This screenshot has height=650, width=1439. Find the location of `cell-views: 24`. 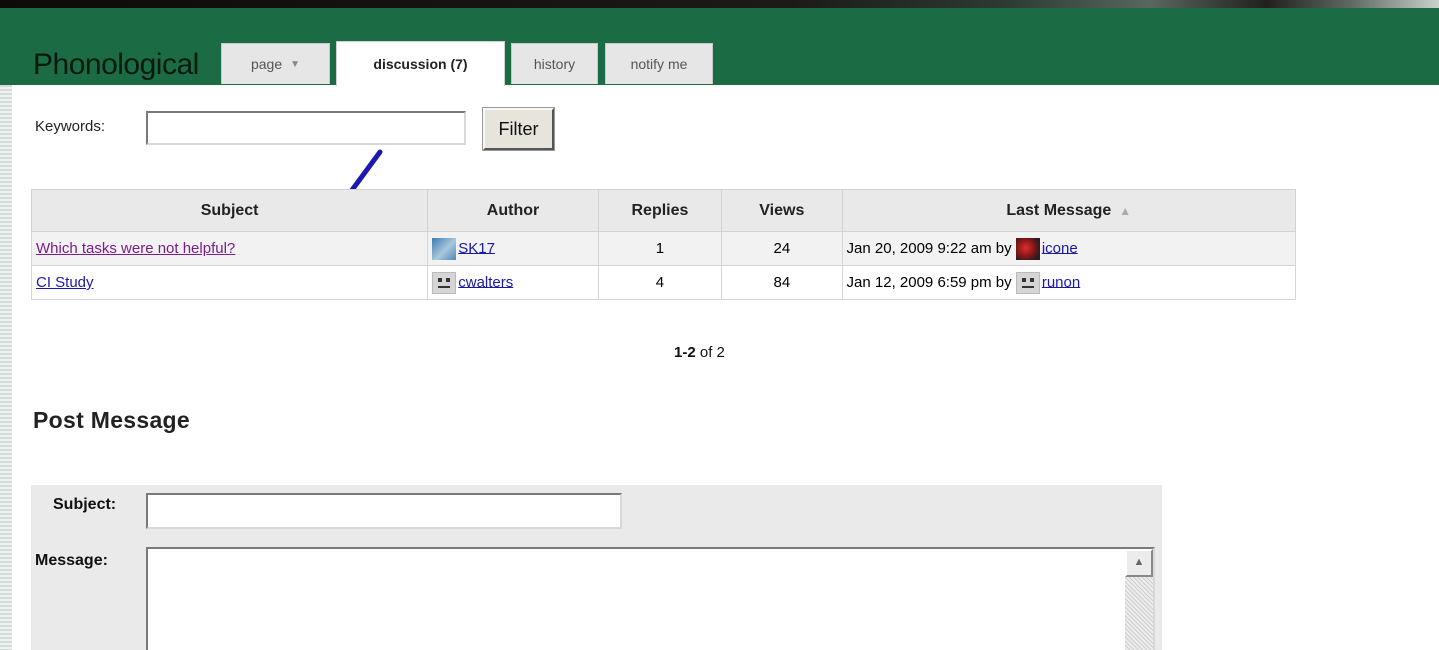

cell-views: 24 is located at coordinates (782, 248).